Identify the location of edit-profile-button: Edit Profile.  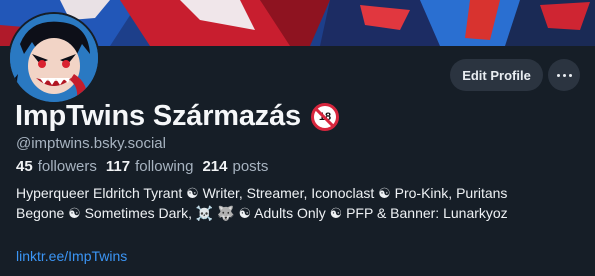
(496, 75).